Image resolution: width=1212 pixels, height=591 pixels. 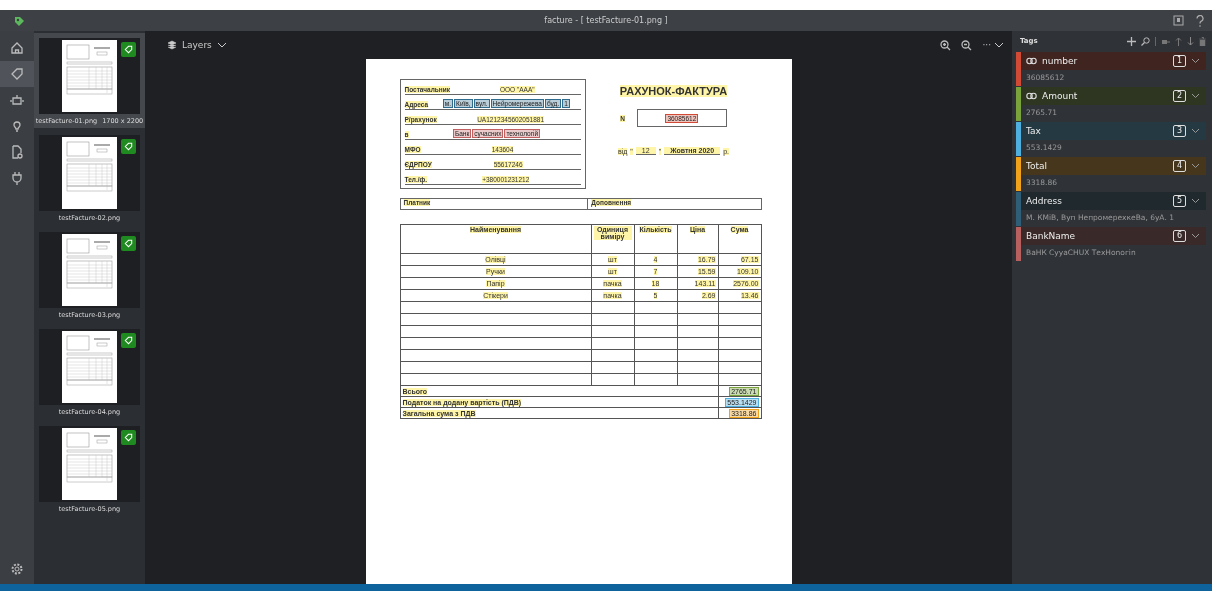 What do you see at coordinates (1113, 236) in the screenshot?
I see `tag-header: BankName 6` at bounding box center [1113, 236].